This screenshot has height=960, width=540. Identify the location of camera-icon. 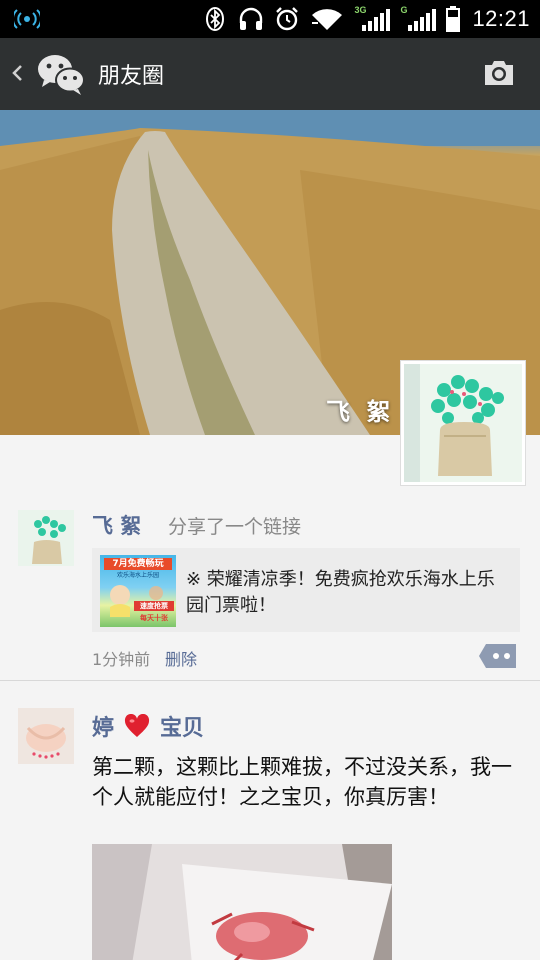
(499, 73).